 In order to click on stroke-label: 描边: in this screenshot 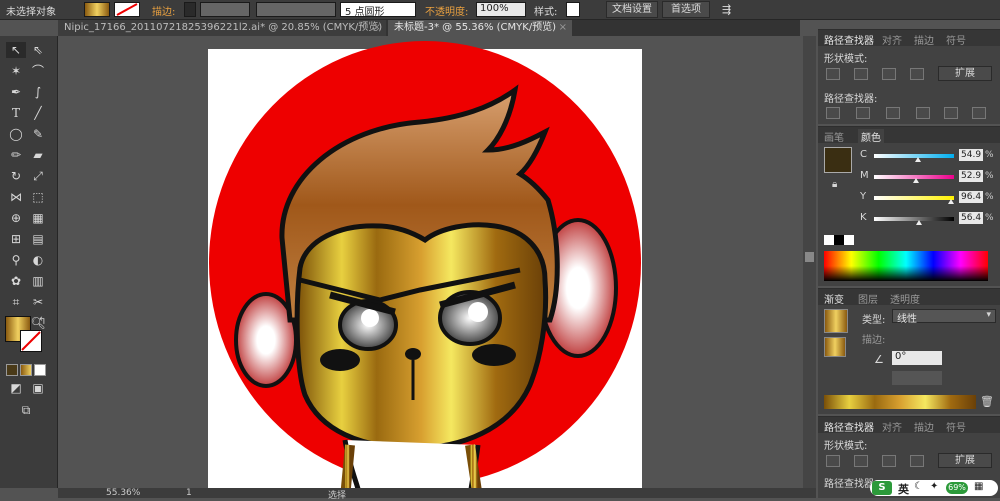, I will do `click(874, 340)`.